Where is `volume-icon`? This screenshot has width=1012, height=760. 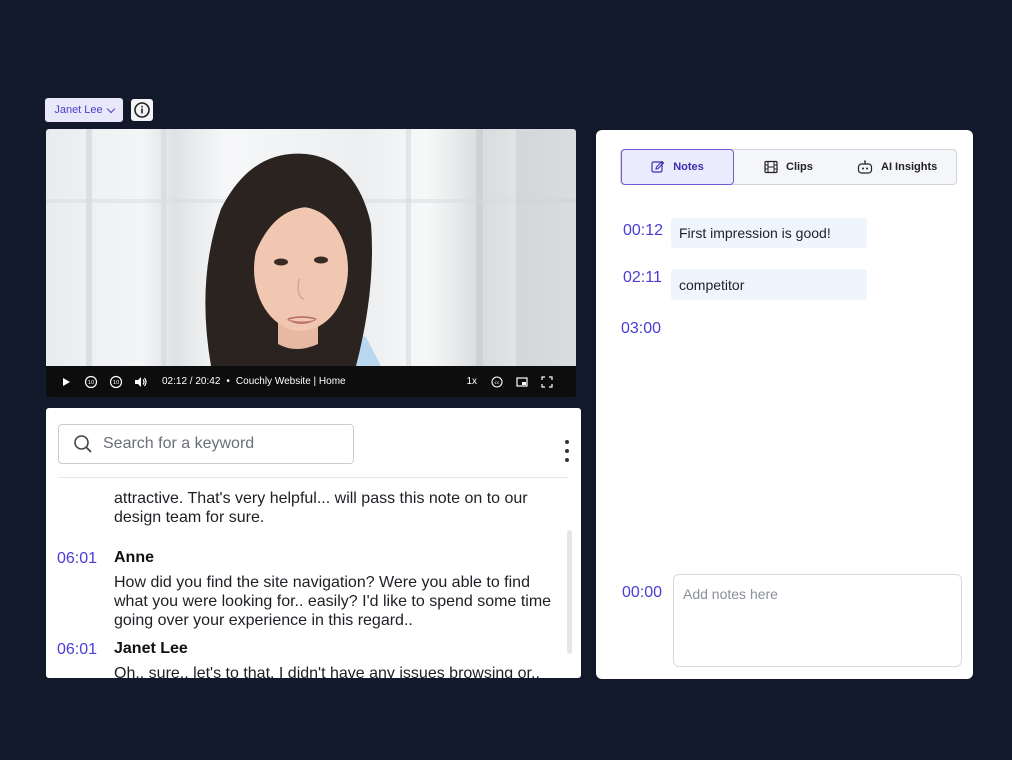
volume-icon is located at coordinates (141, 381).